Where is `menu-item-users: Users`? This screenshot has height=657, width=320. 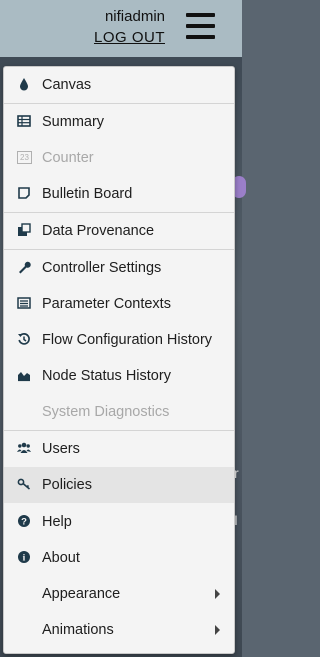
menu-item-users: Users is located at coordinates (119, 449).